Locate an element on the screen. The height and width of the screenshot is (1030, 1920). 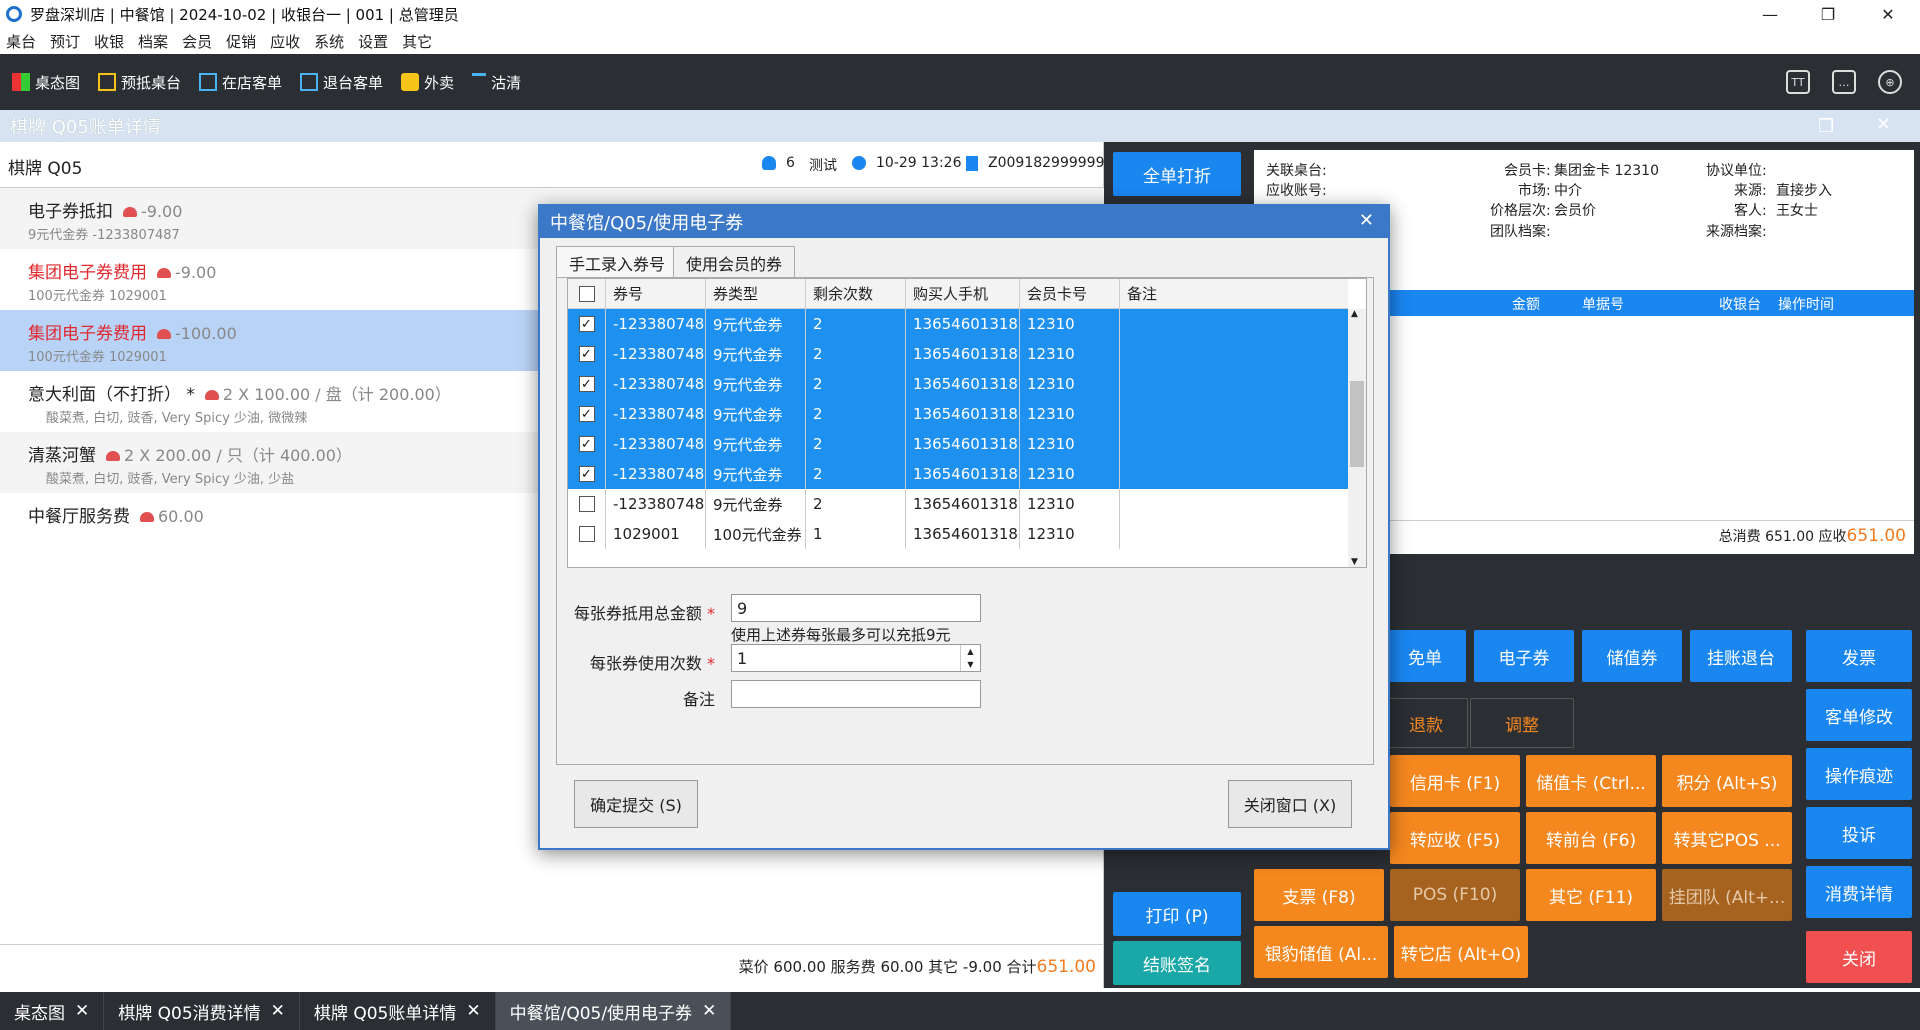
times-stepper: 1 ▲ ▼ is located at coordinates (856, 658).